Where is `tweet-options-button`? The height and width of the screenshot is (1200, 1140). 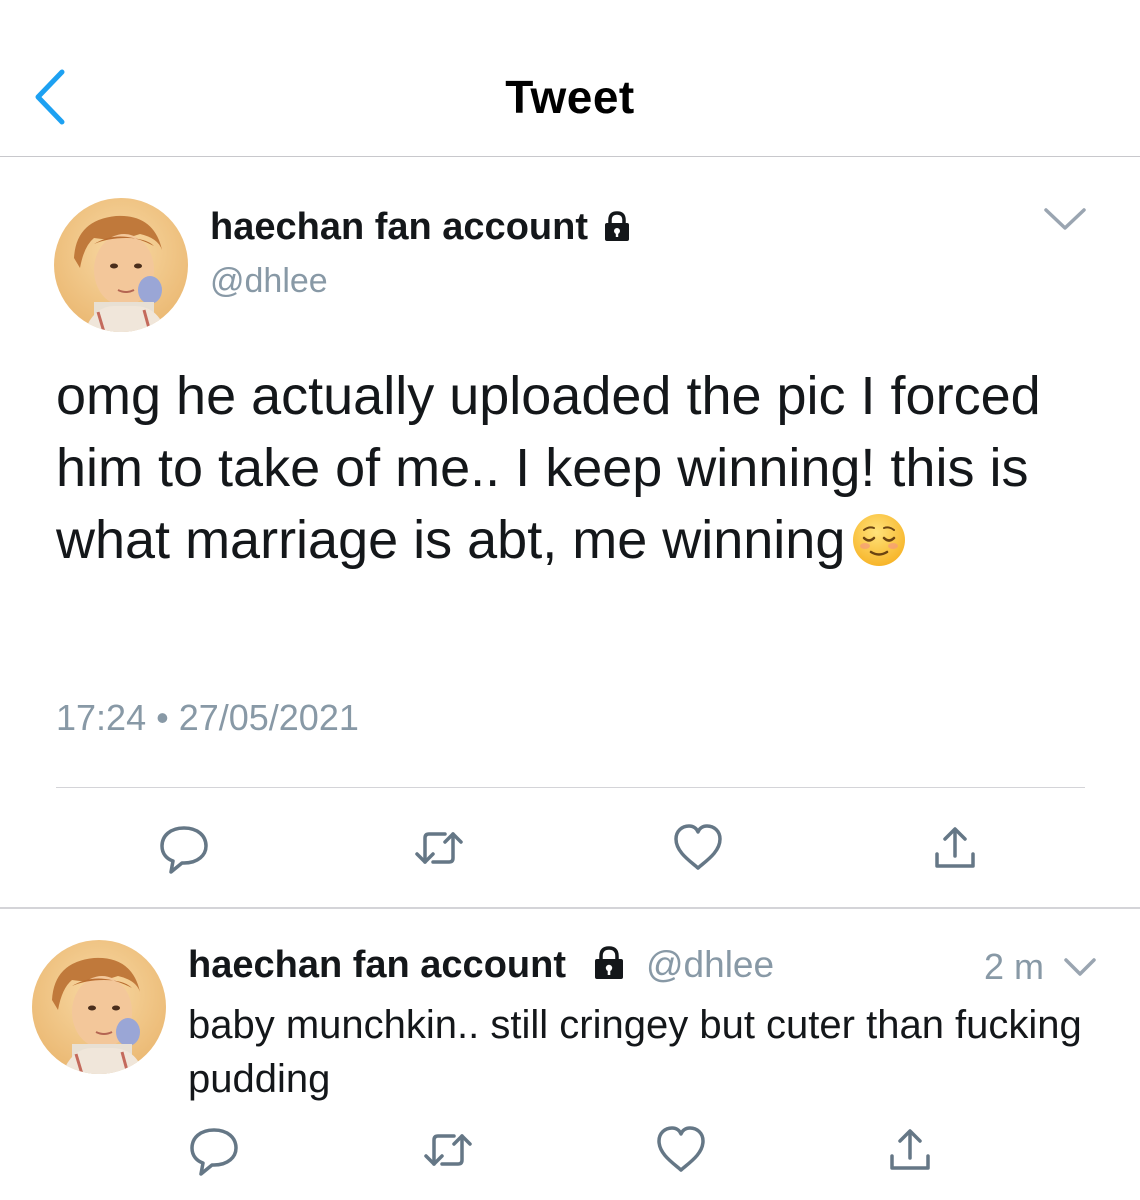
tweet-options-button is located at coordinates (1065, 220).